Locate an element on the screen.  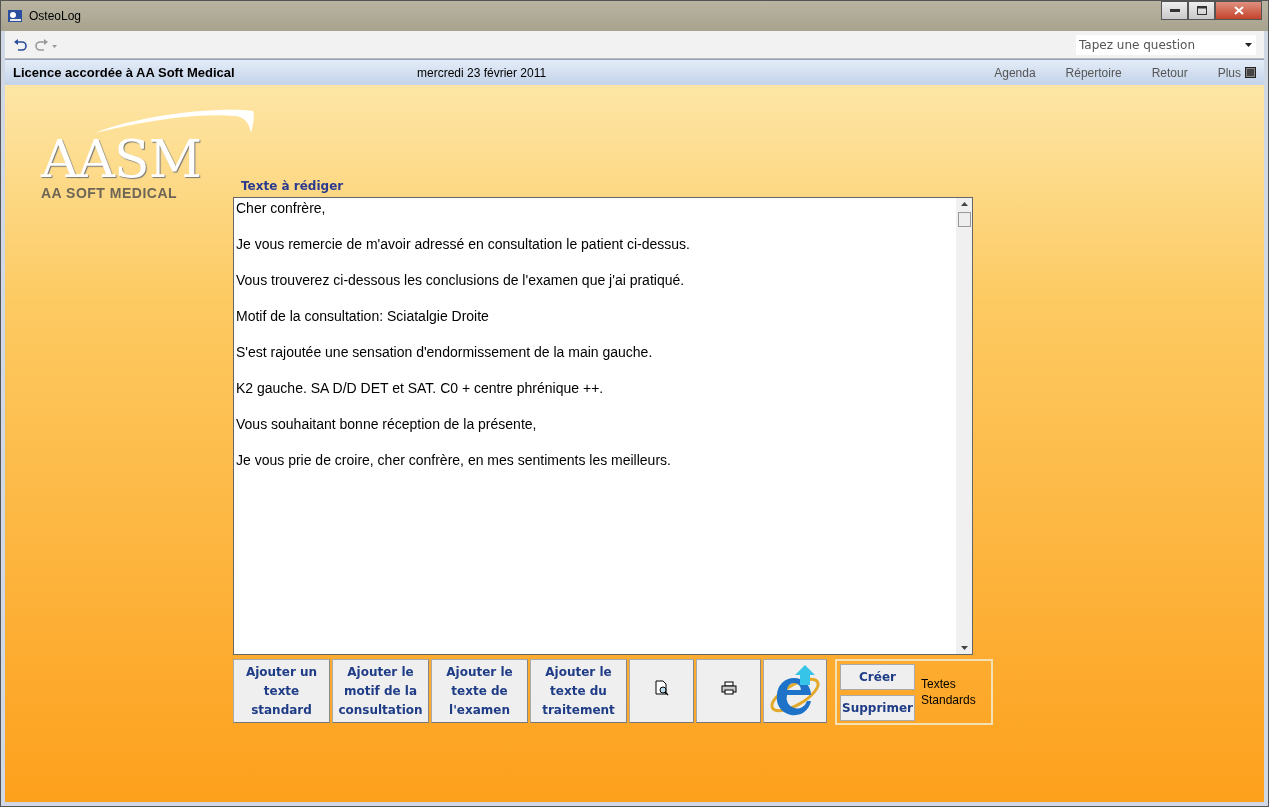
close-icon is located at coordinates (1238, 10).